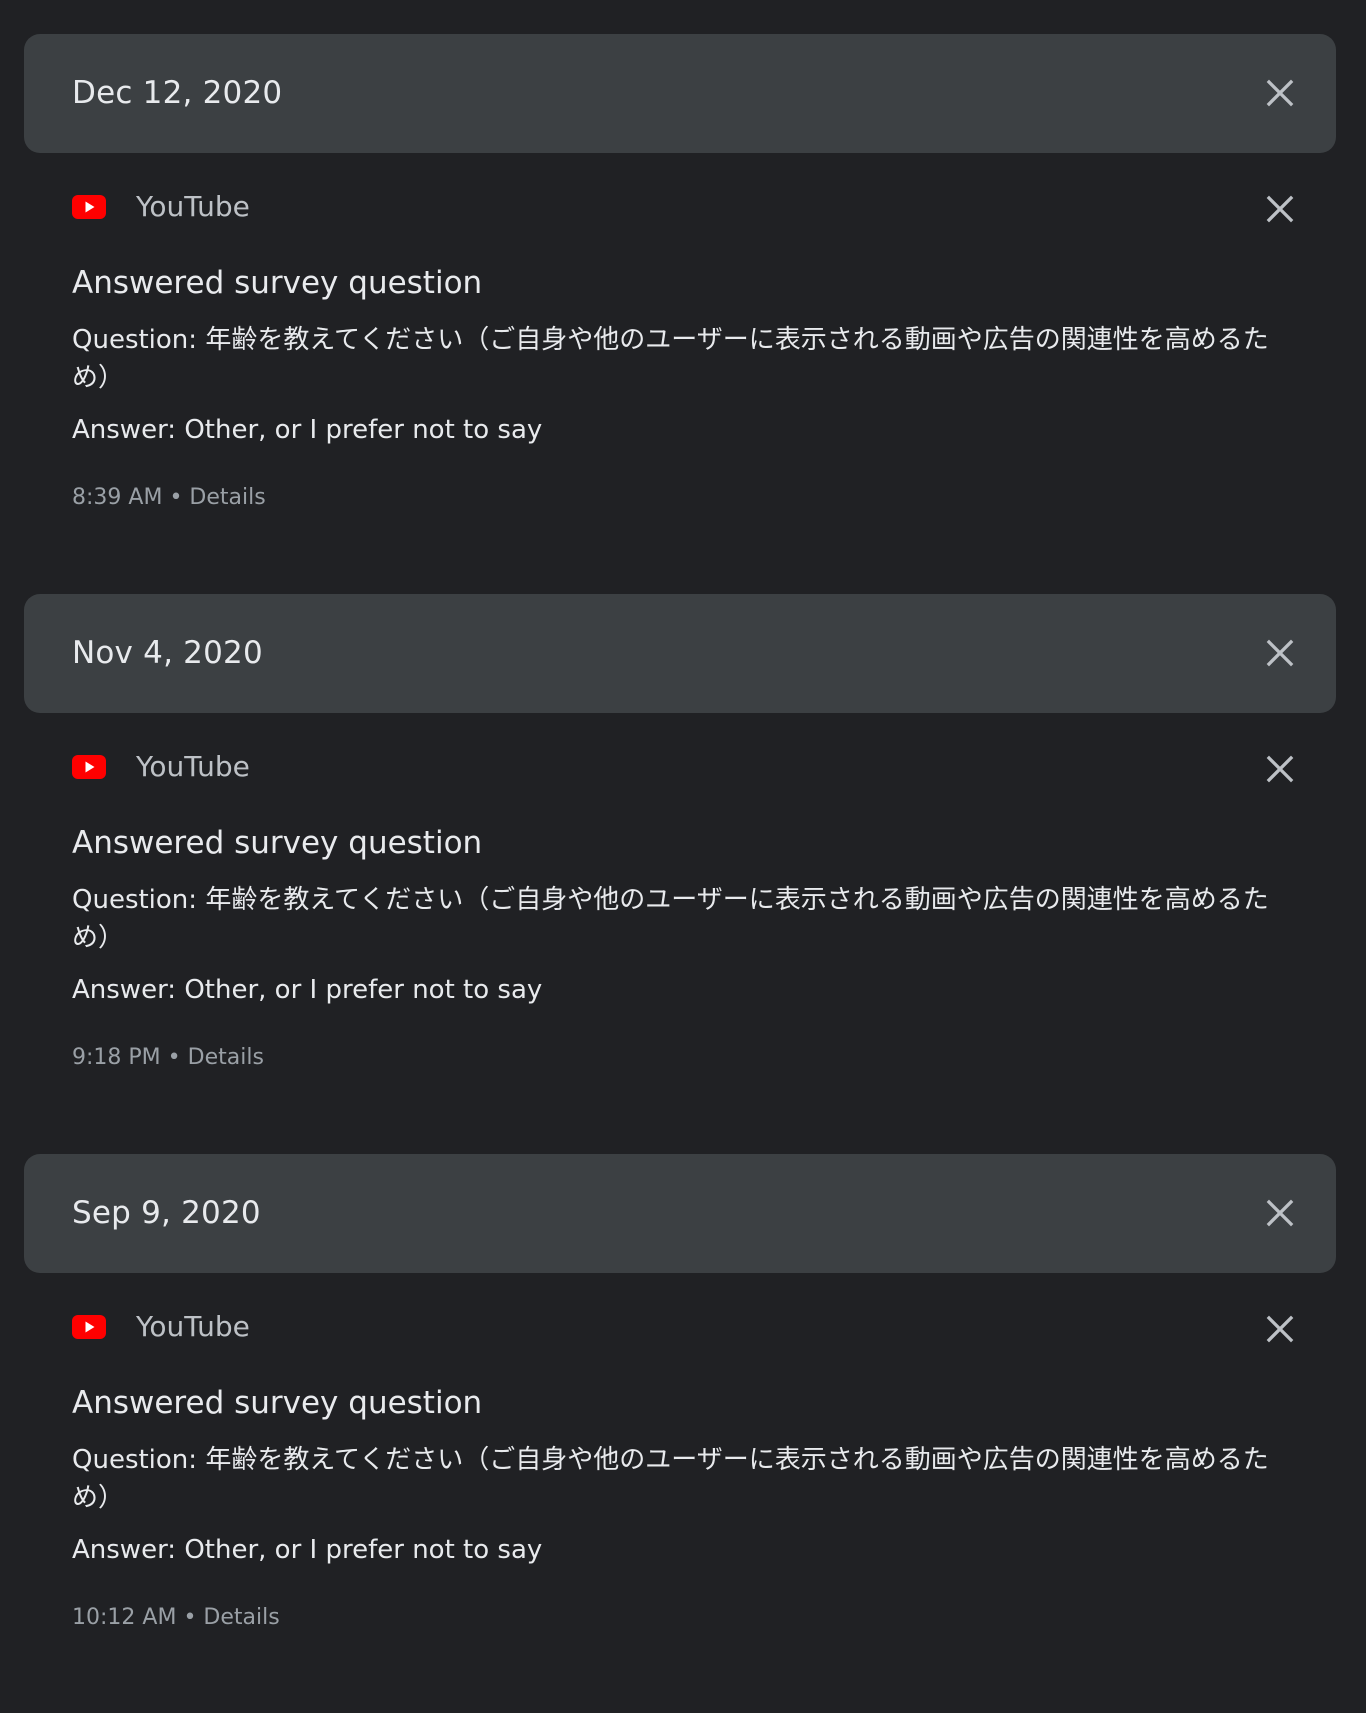 Image resolution: width=1366 pixels, height=1713 pixels. I want to click on item-time: 8:39 AM, so click(117, 497).